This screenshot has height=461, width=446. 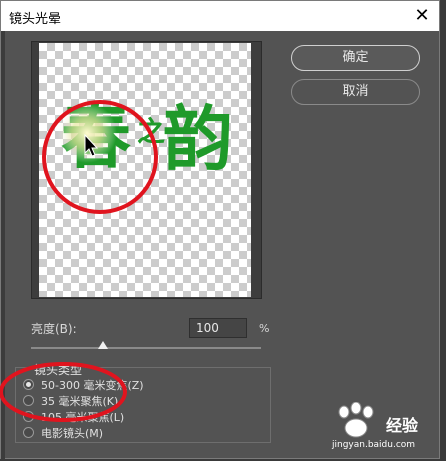 What do you see at coordinates (402, 425) in the screenshot?
I see `watermark-brand: 经验` at bounding box center [402, 425].